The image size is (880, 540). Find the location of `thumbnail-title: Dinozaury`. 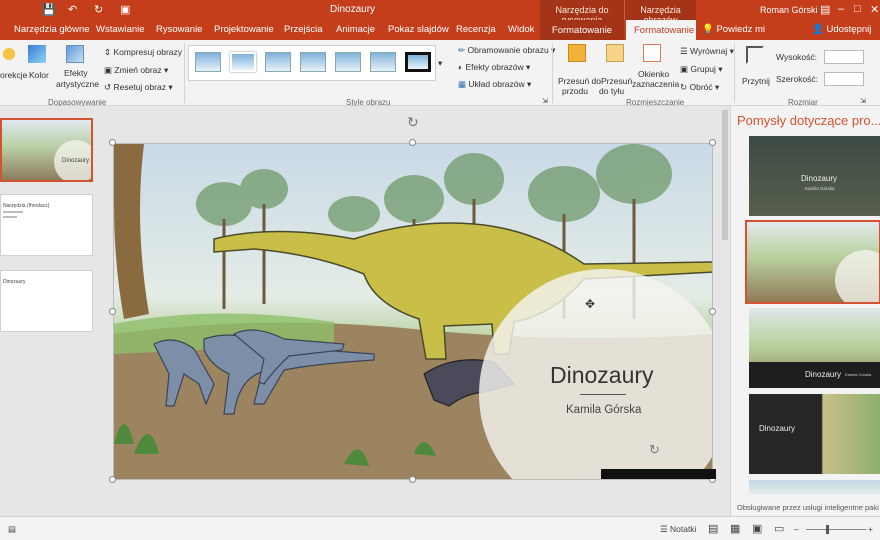

thumbnail-title: Dinozaury is located at coordinates (76, 161).